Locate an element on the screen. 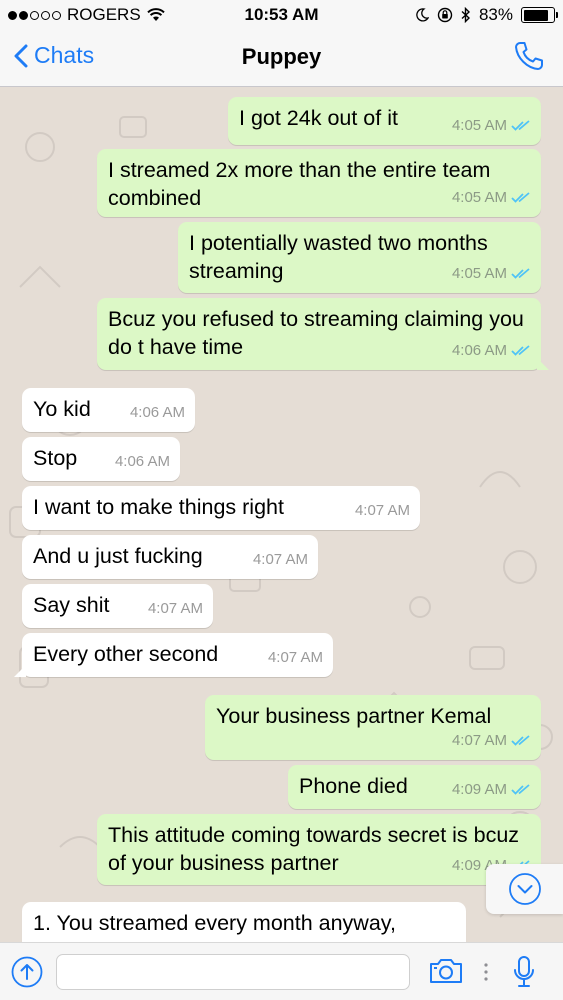  attach-button is located at coordinates (27, 974).